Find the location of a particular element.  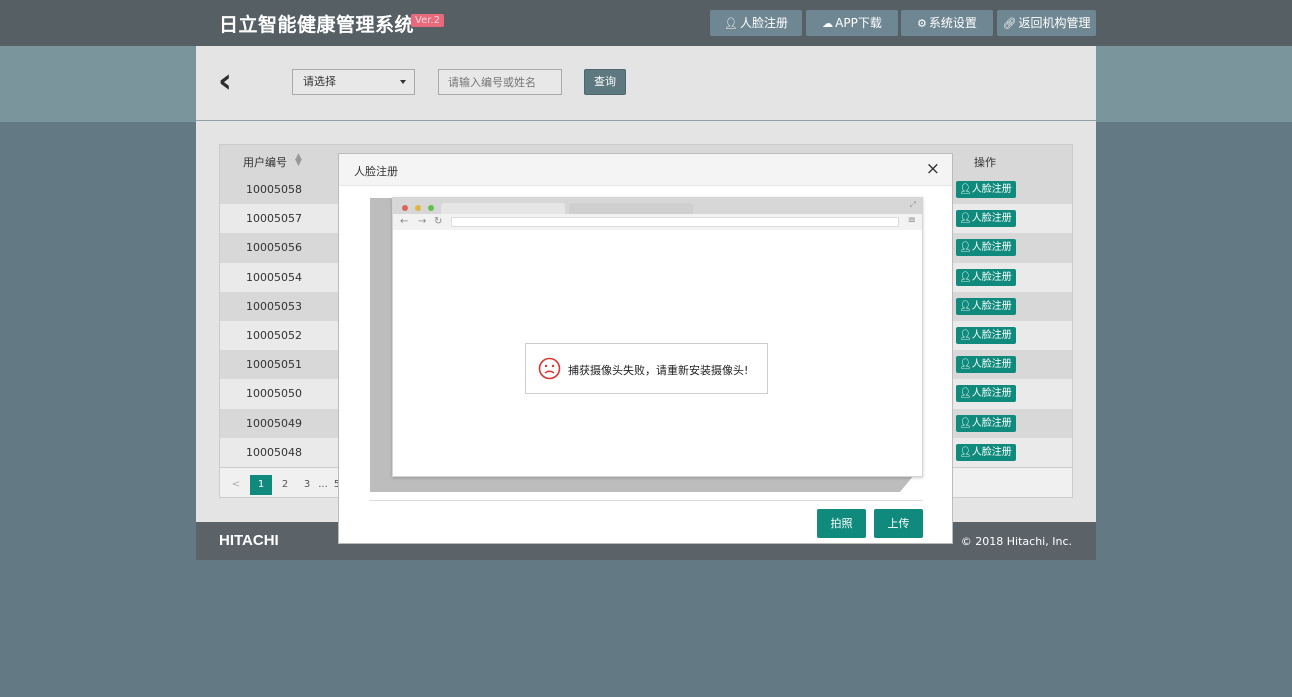

close-icon: × is located at coordinates (933, 169).